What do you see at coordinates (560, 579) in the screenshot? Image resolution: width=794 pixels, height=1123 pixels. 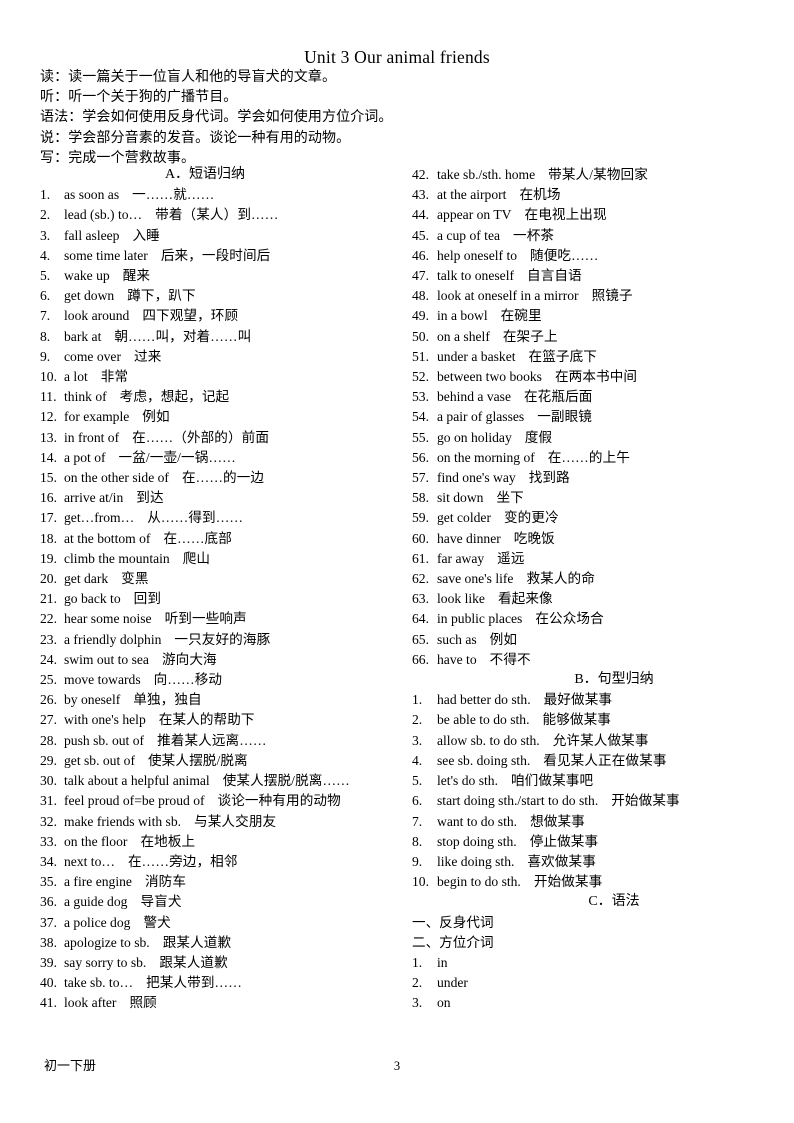 I see `item-chinese: 救某人的命` at bounding box center [560, 579].